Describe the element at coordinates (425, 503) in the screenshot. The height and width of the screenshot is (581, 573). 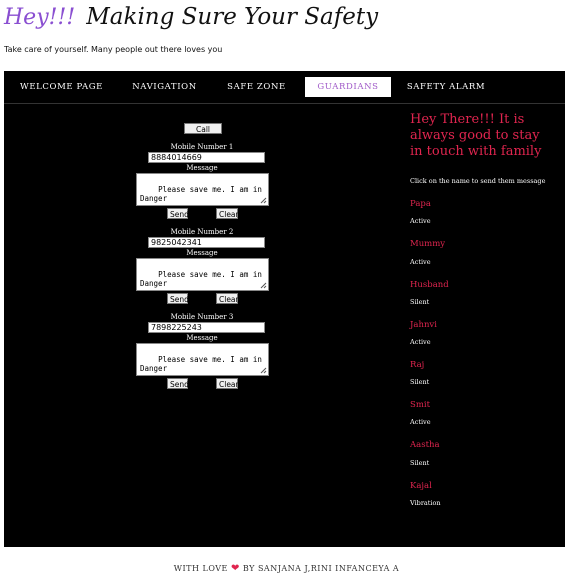
I see `guardian-status: Vibration` at that location.